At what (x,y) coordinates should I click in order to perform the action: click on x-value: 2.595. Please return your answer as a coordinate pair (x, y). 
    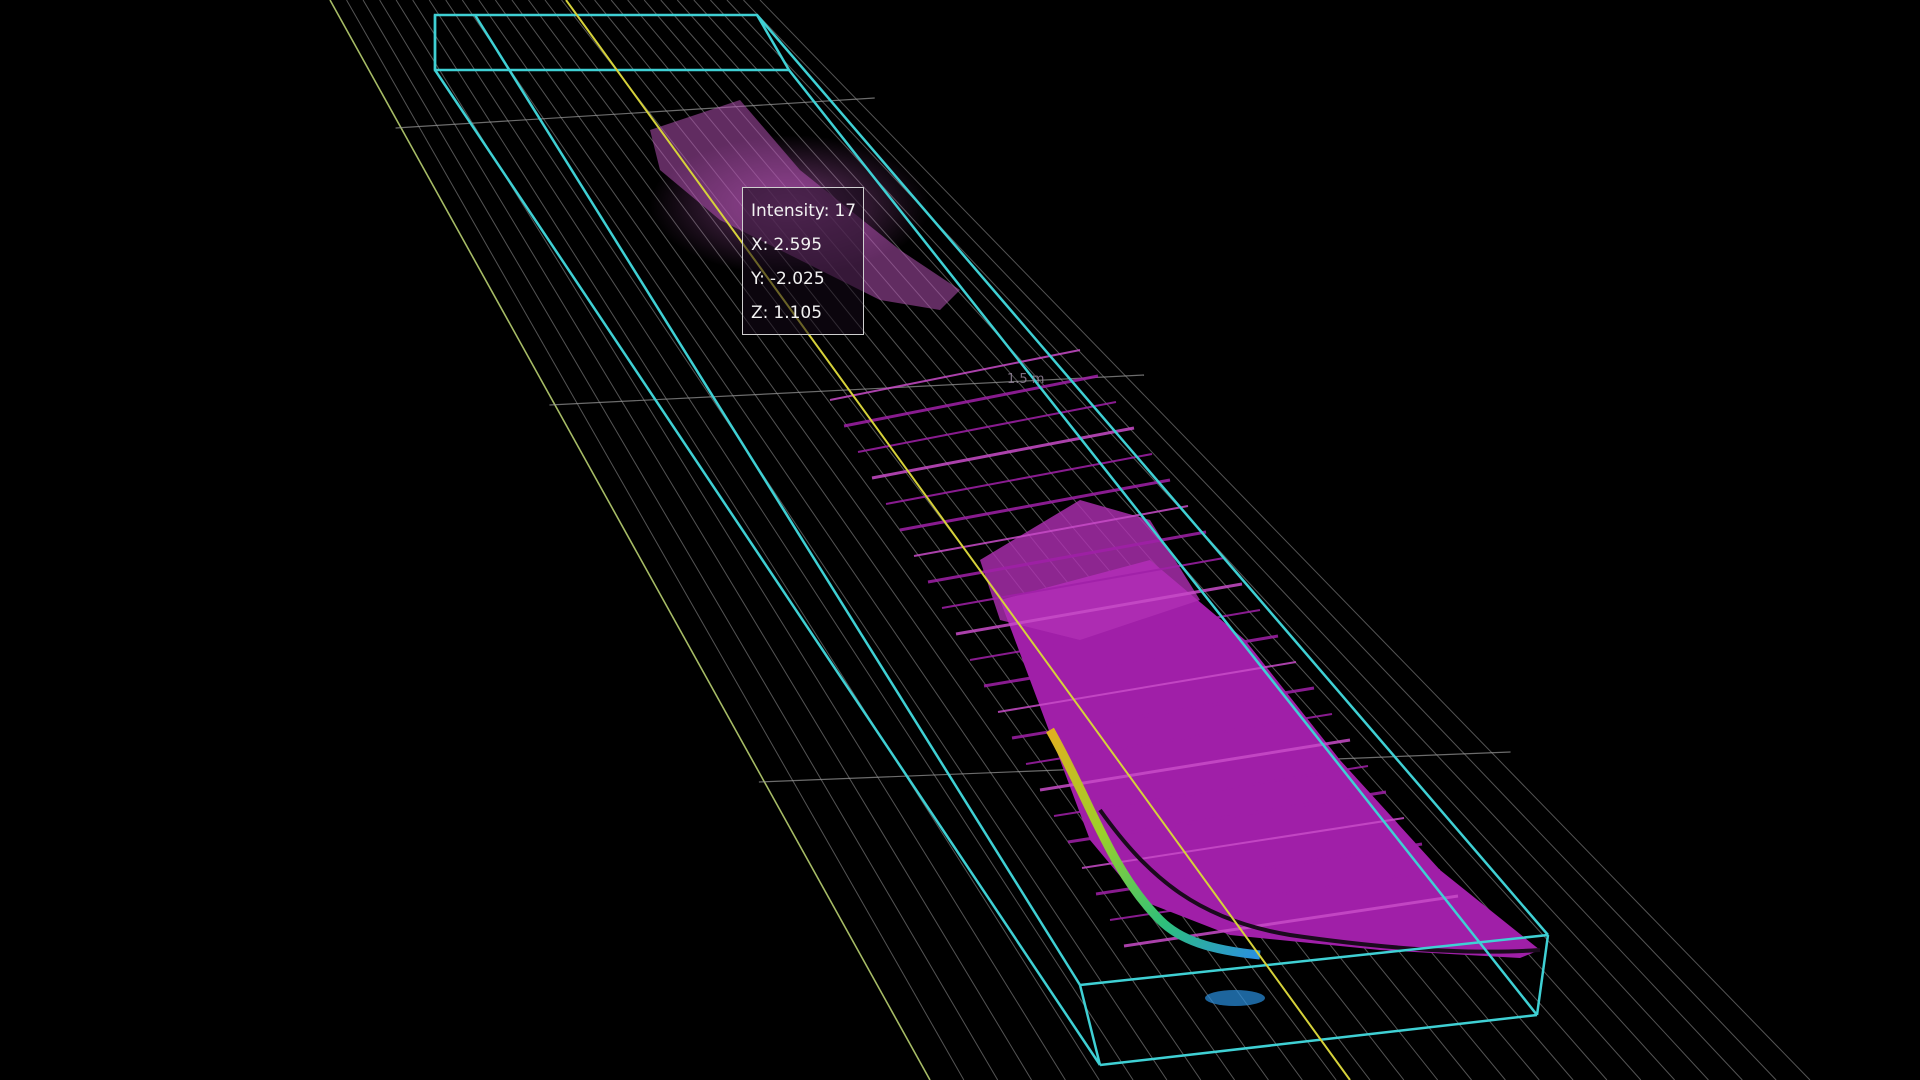
    Looking at the image, I should click on (798, 245).